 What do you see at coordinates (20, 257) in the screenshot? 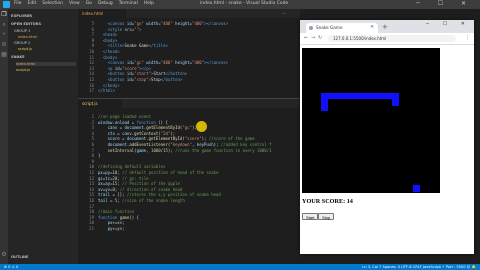
I see `outline-header: OUTLINE` at bounding box center [20, 257].